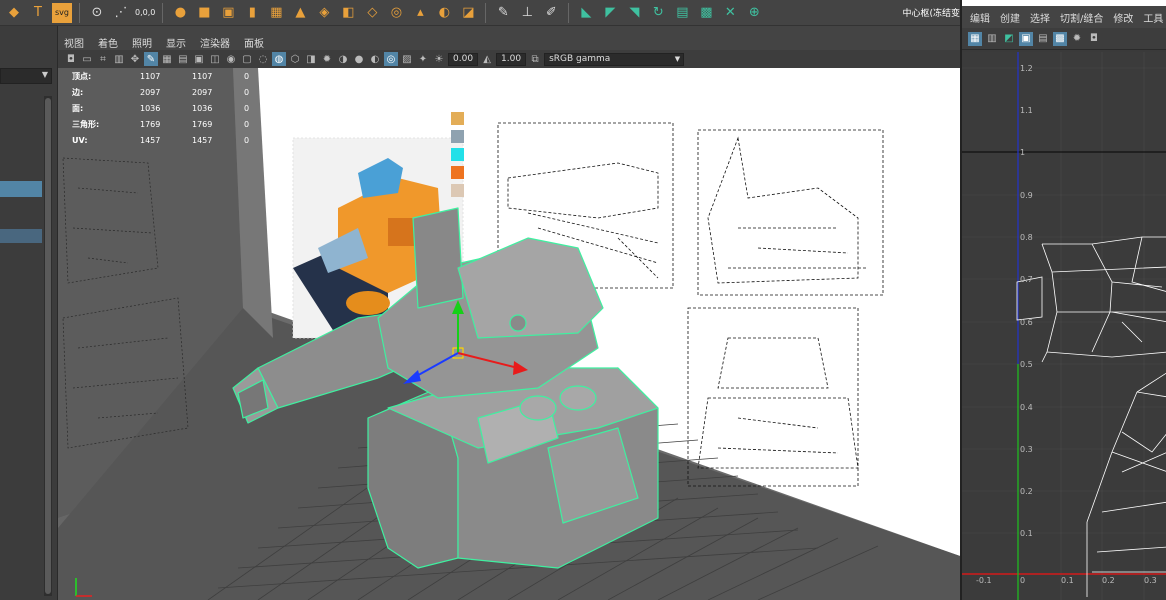 This screenshot has width=1166, height=600. Describe the element at coordinates (176, 42) in the screenshot. I see `menu-show: 显示` at that location.